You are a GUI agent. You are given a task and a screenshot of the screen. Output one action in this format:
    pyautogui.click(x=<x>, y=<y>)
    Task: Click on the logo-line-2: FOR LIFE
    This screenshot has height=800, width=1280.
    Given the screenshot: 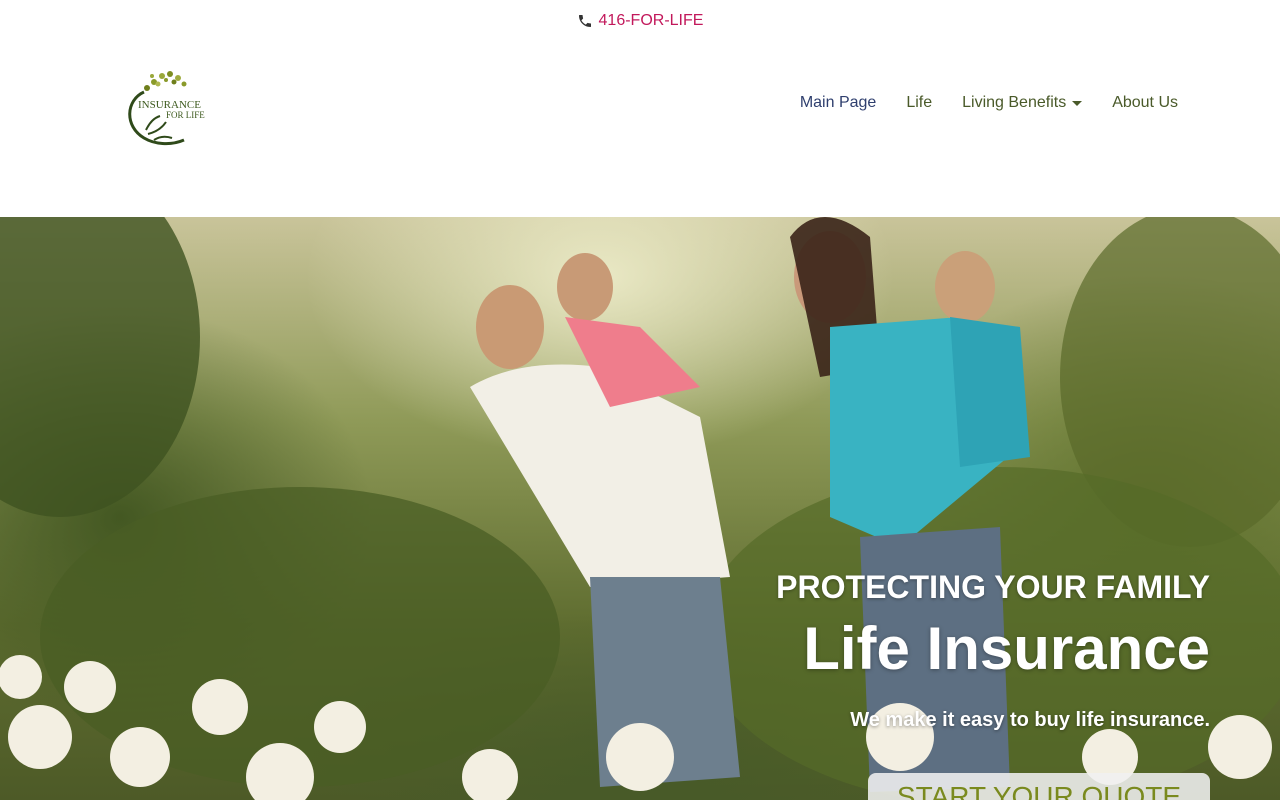 What is the action you would take?
    pyautogui.click(x=185, y=115)
    